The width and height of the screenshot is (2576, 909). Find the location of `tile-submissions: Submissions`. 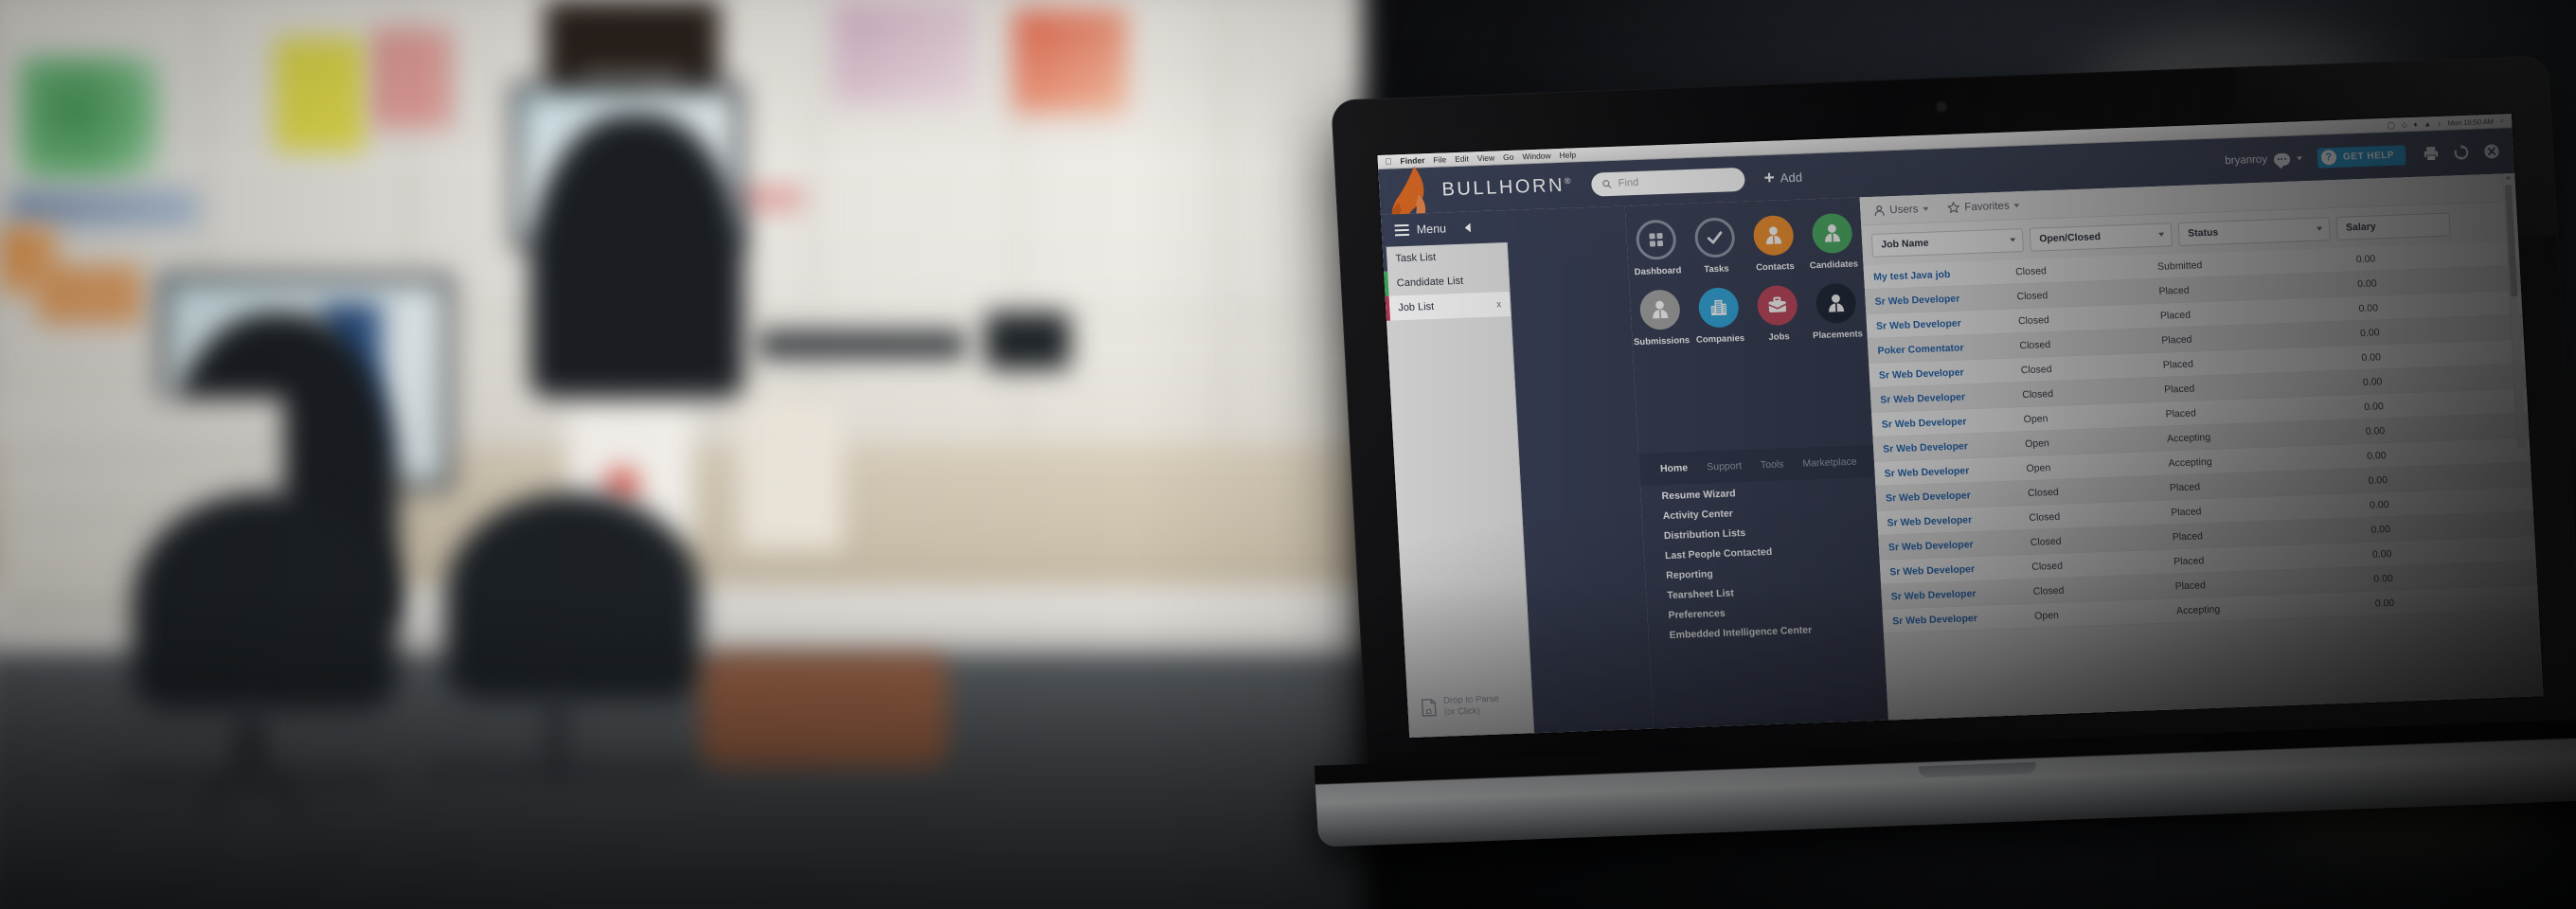

tile-submissions: Submissions is located at coordinates (1660, 318).